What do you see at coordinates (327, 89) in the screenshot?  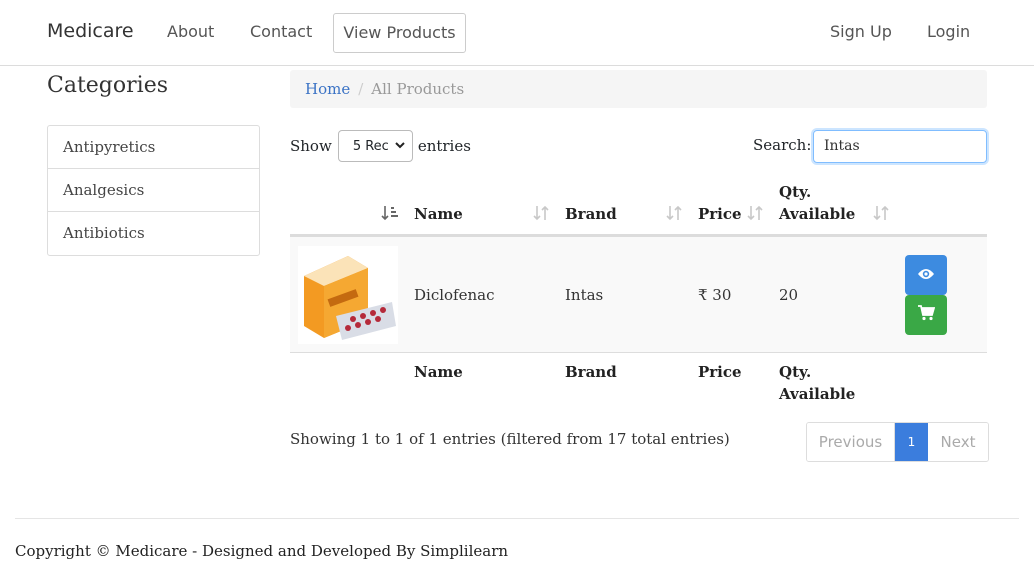 I see `breadcrumb-home-link: Home` at bounding box center [327, 89].